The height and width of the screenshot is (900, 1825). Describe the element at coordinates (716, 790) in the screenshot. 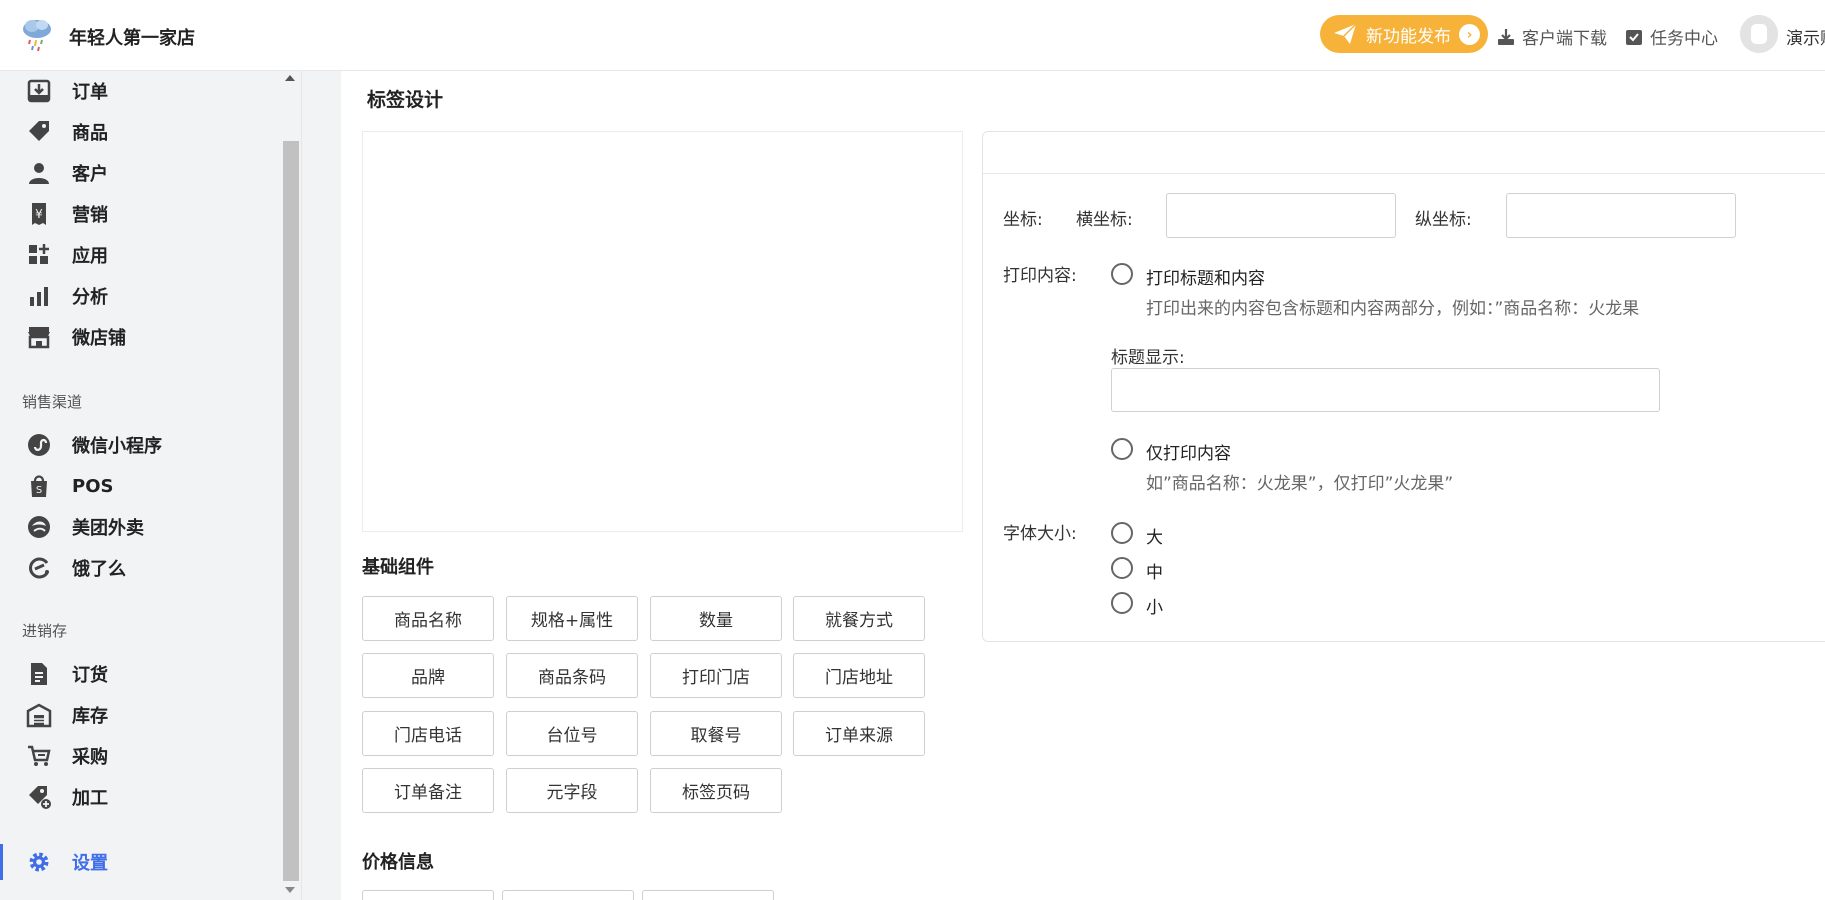

I see `component-button: 标签页码` at that location.